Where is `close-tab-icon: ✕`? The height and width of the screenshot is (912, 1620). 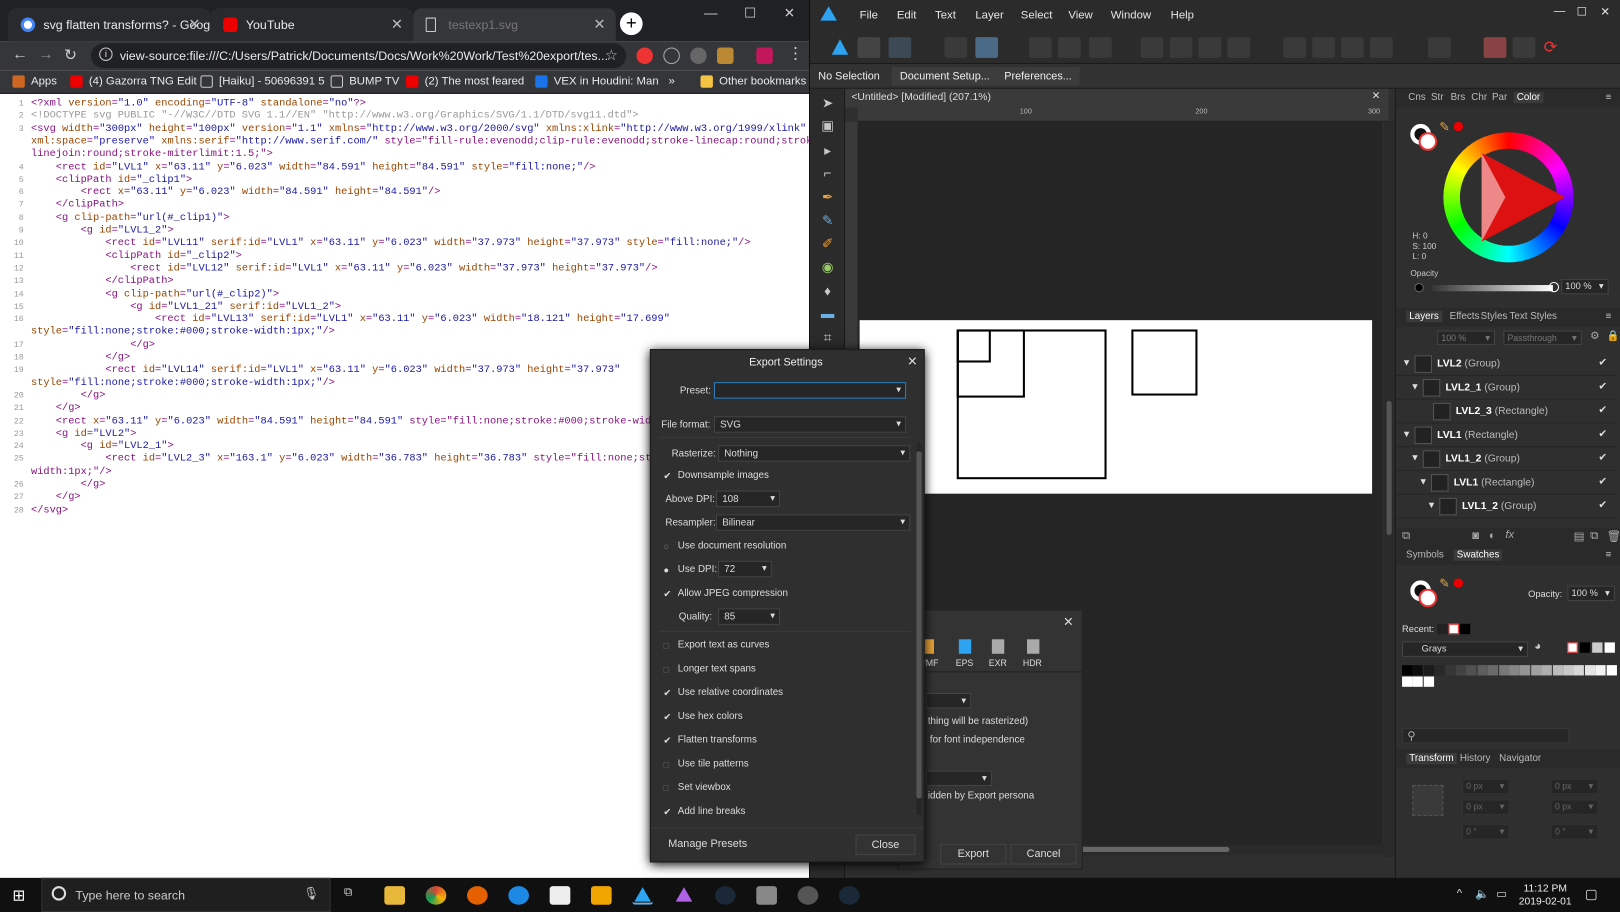
close-tab-icon: ✕ is located at coordinates (194, 24).